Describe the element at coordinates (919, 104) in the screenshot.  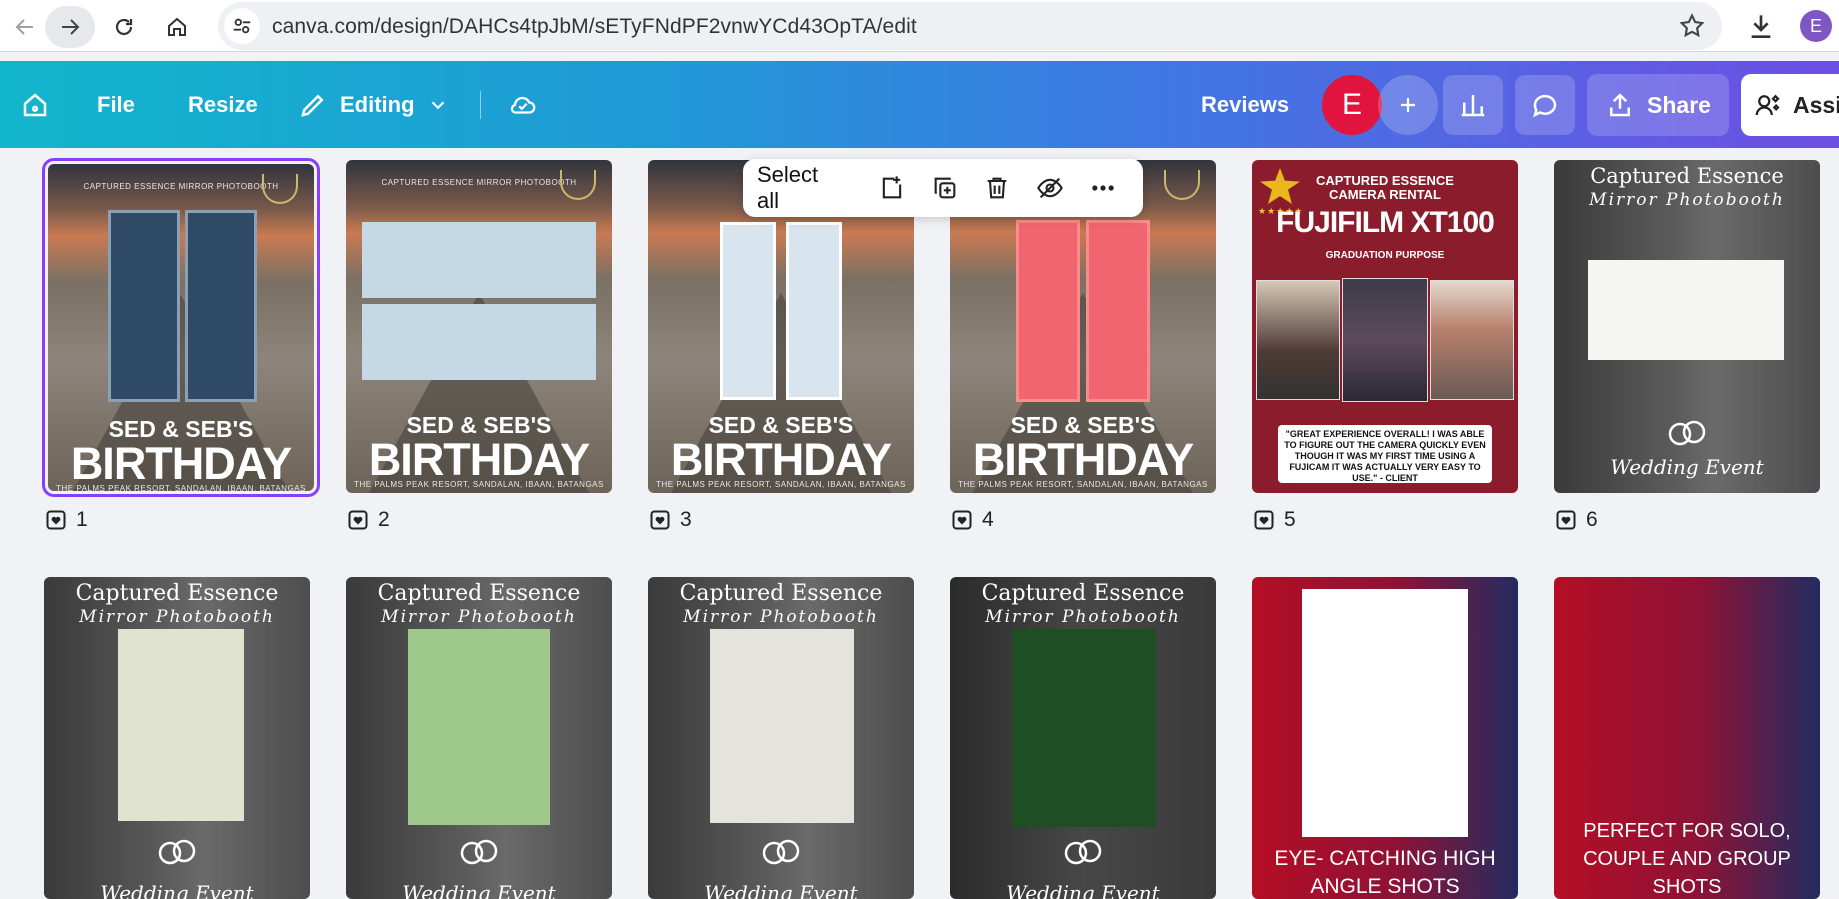
I see `editor-toolbar: File Resize Editing Reviews E Share Assi` at that location.